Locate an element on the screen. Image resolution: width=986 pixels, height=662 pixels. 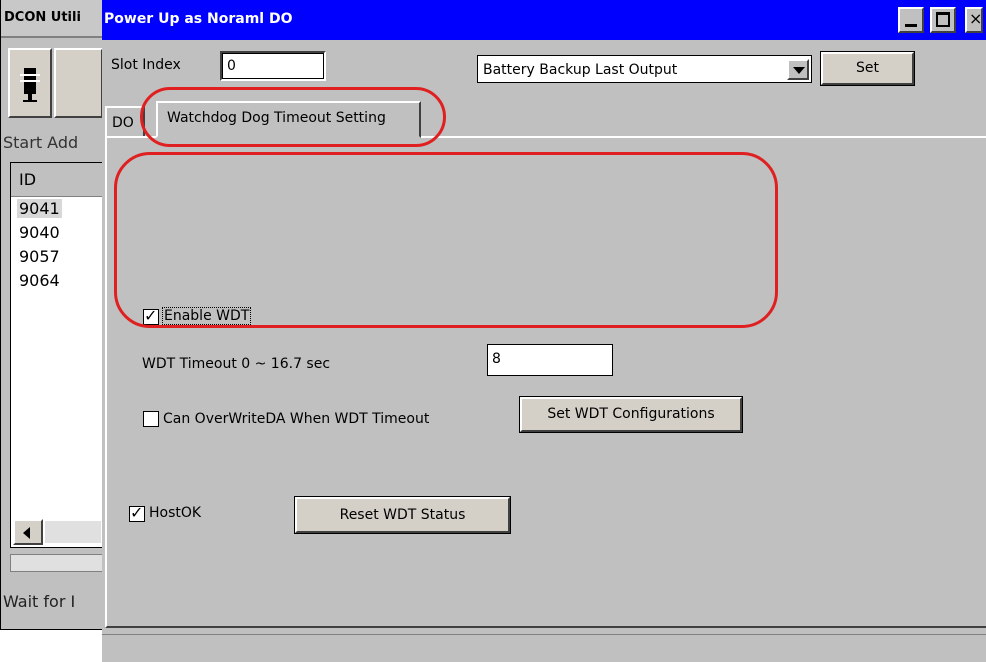
status-text: Wait for I is located at coordinates (39, 601).